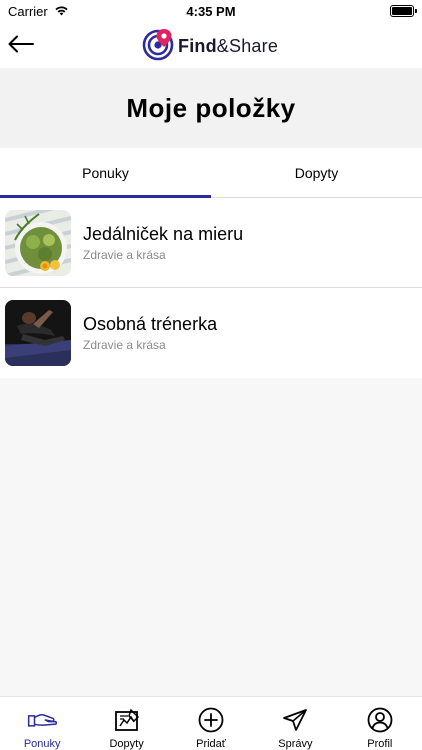  What do you see at coordinates (105, 173) in the screenshot?
I see `tab-ponuky: Ponuky` at bounding box center [105, 173].